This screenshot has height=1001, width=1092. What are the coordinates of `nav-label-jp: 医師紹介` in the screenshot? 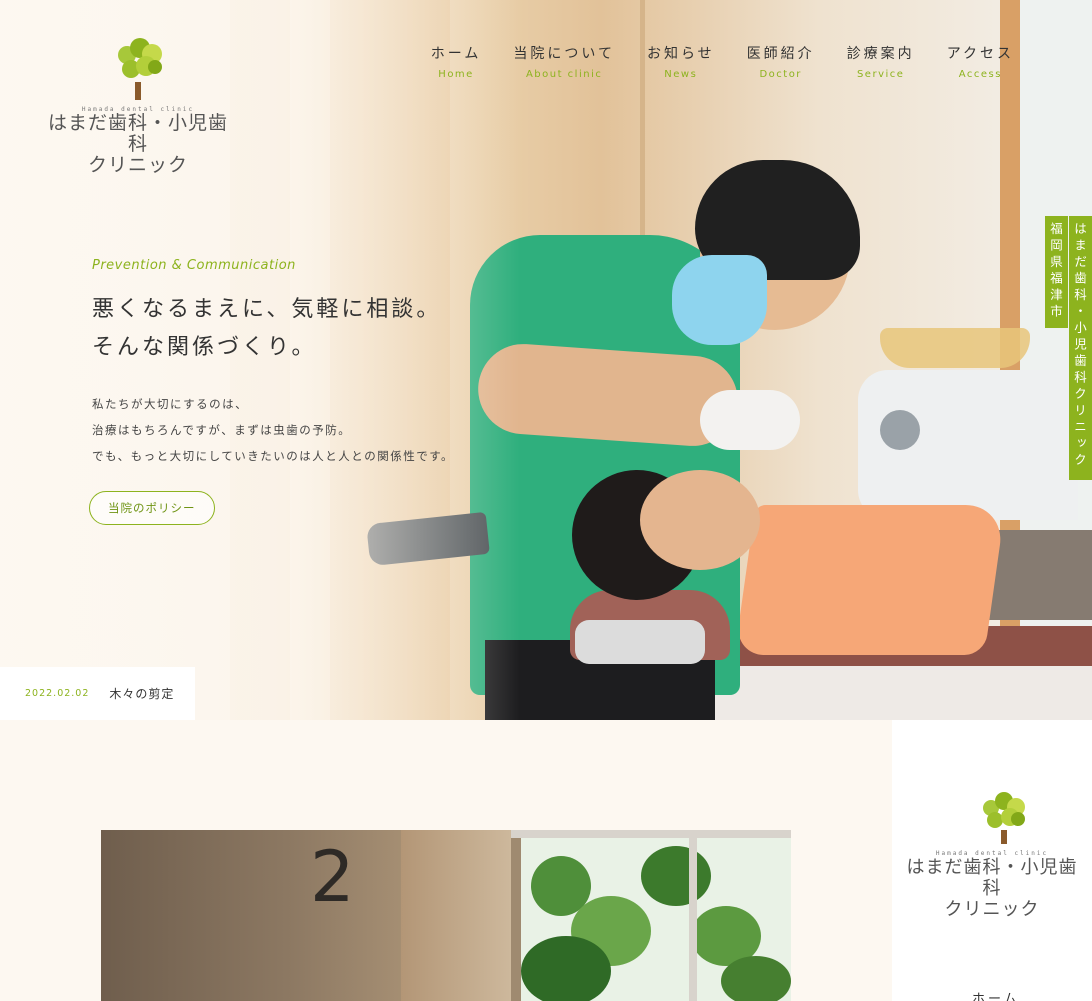 It's located at (780, 54).